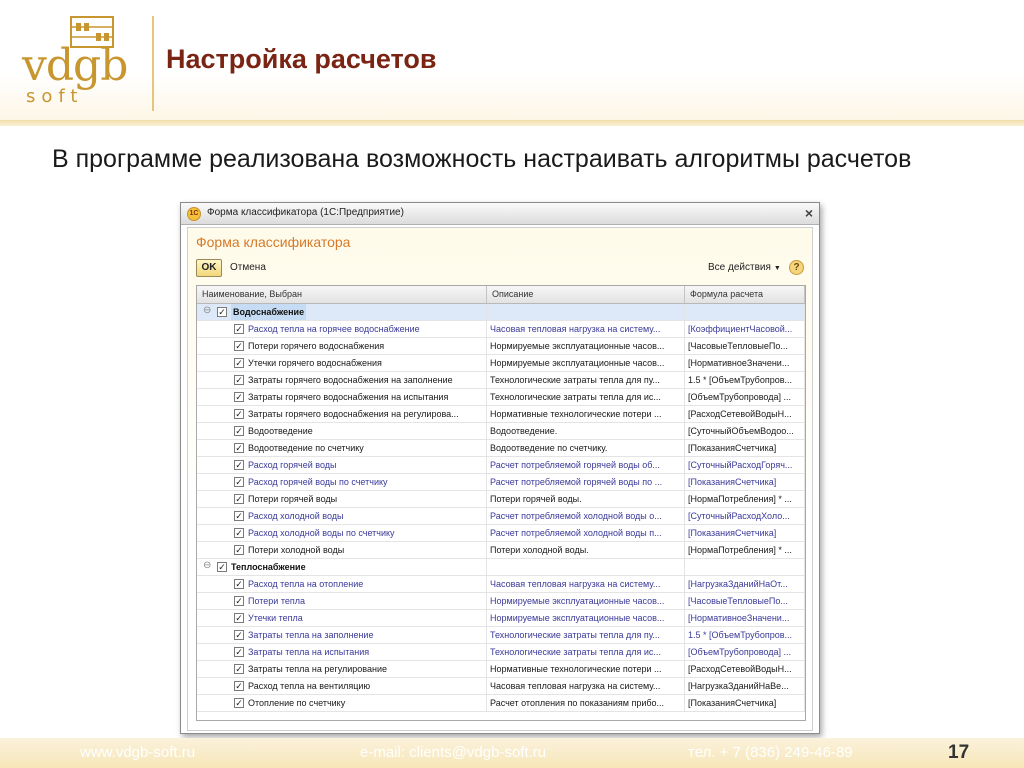  I want to click on cell-name: ✓ Потери горячей воды, so click(342, 499).